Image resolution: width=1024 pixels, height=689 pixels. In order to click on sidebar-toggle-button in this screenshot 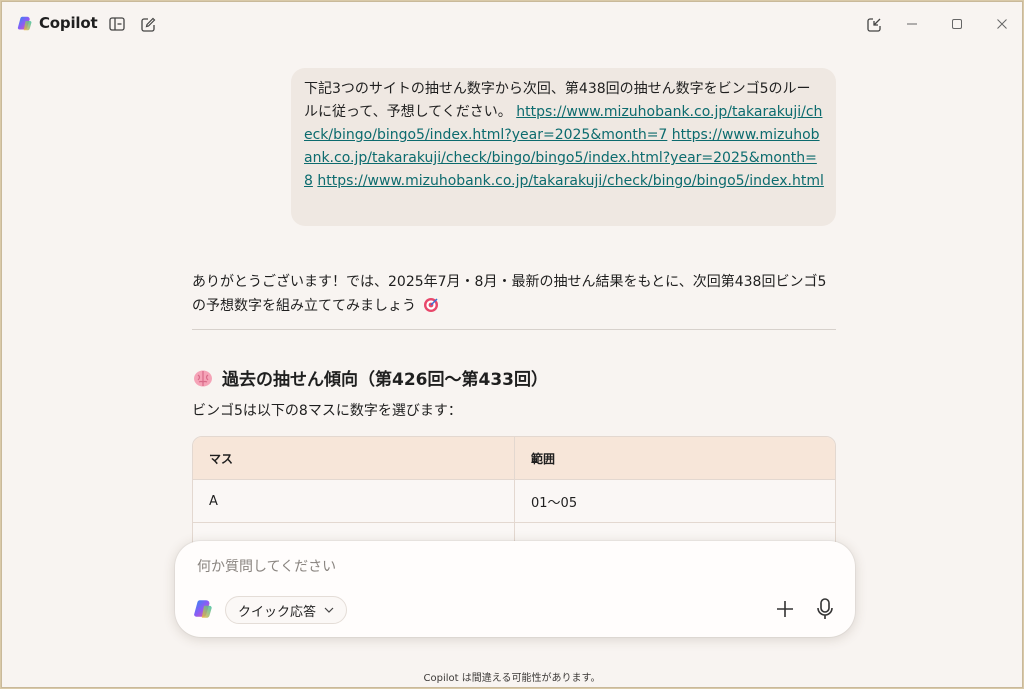, I will do `click(117, 24)`.